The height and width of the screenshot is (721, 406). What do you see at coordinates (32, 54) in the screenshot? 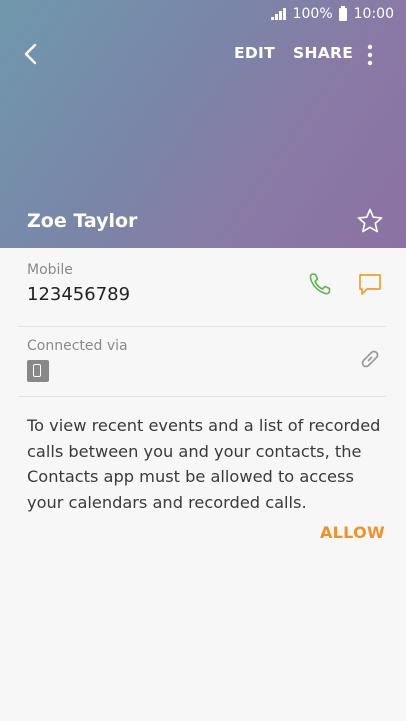
I see `back-arrow-icon` at bounding box center [32, 54].